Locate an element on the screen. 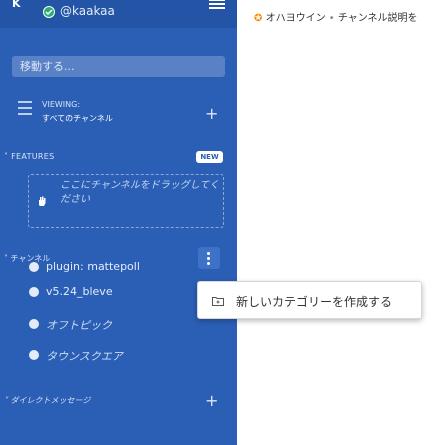  channel-label: v5.24_bleve is located at coordinates (79, 291).